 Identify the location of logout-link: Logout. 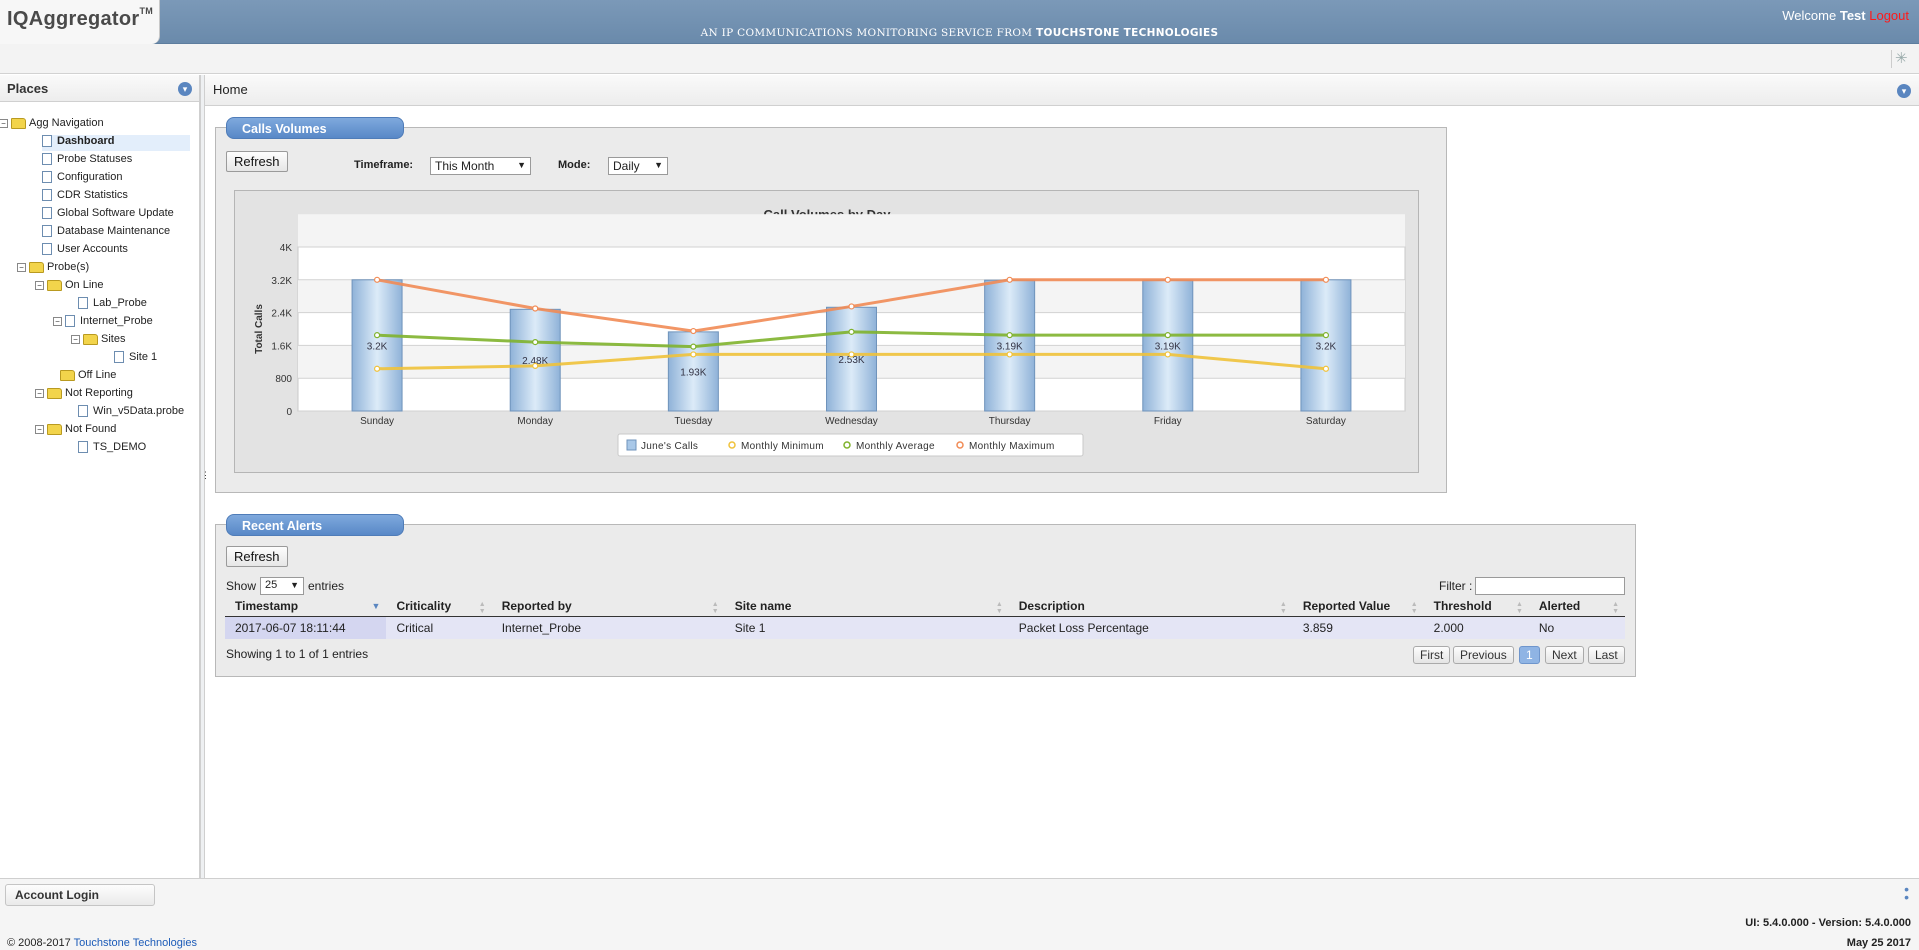
(1889, 15).